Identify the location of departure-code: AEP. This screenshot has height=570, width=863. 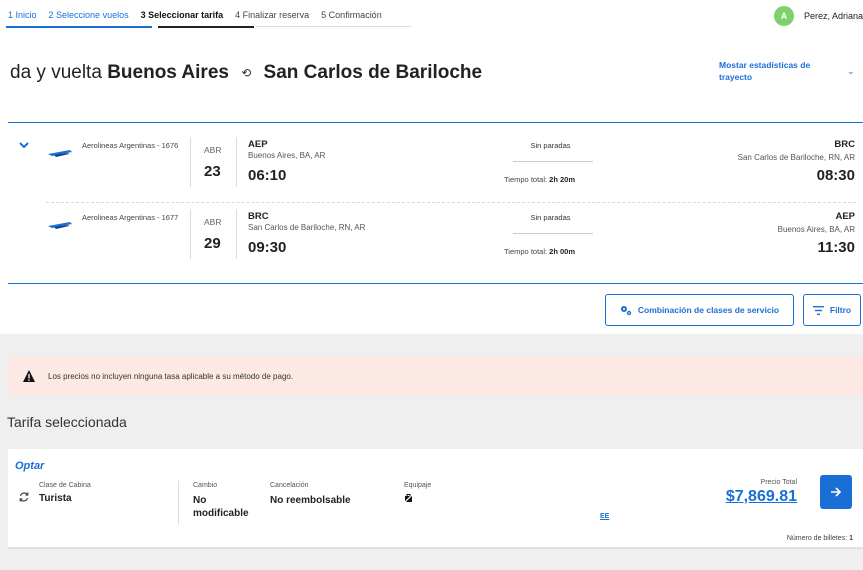
(258, 144).